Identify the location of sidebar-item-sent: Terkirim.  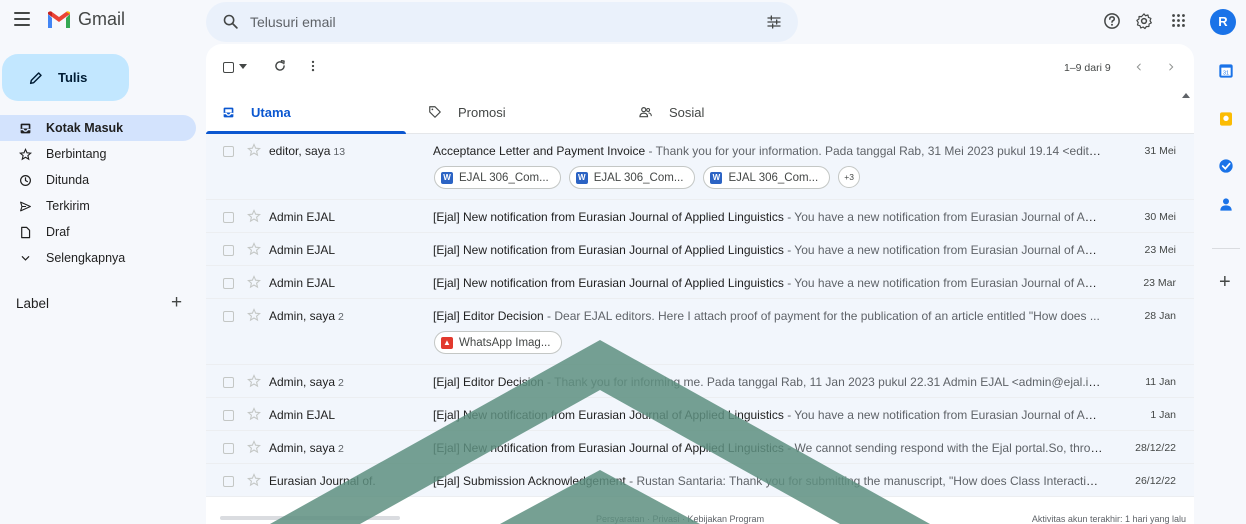
(98, 206).